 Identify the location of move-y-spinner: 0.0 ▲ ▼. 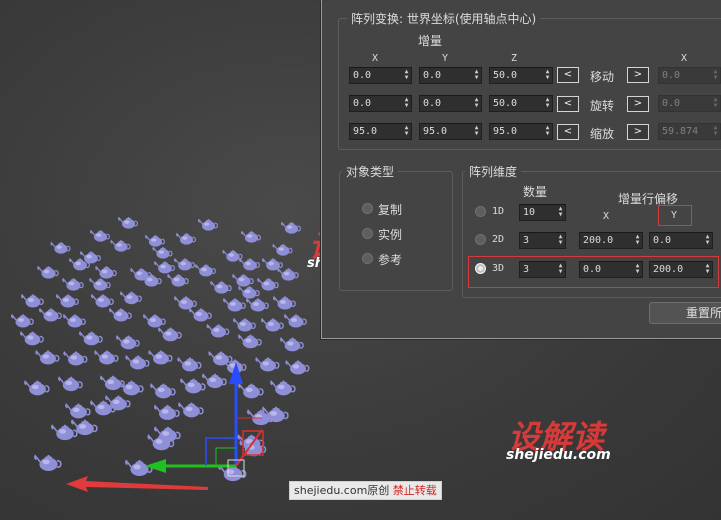
(450, 75).